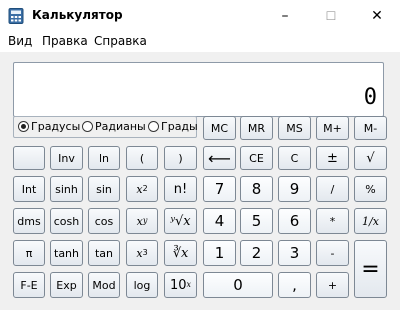 Image resolution: width=400 pixels, height=310 pixels. Describe the element at coordinates (219, 221) in the screenshot. I see `digit-4-button: 4` at that location.